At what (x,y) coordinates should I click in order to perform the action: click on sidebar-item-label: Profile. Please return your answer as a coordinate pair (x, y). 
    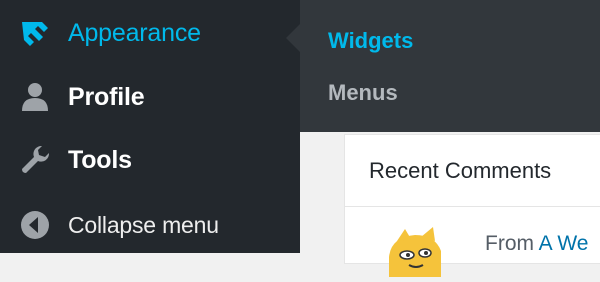
    Looking at the image, I should click on (106, 96).